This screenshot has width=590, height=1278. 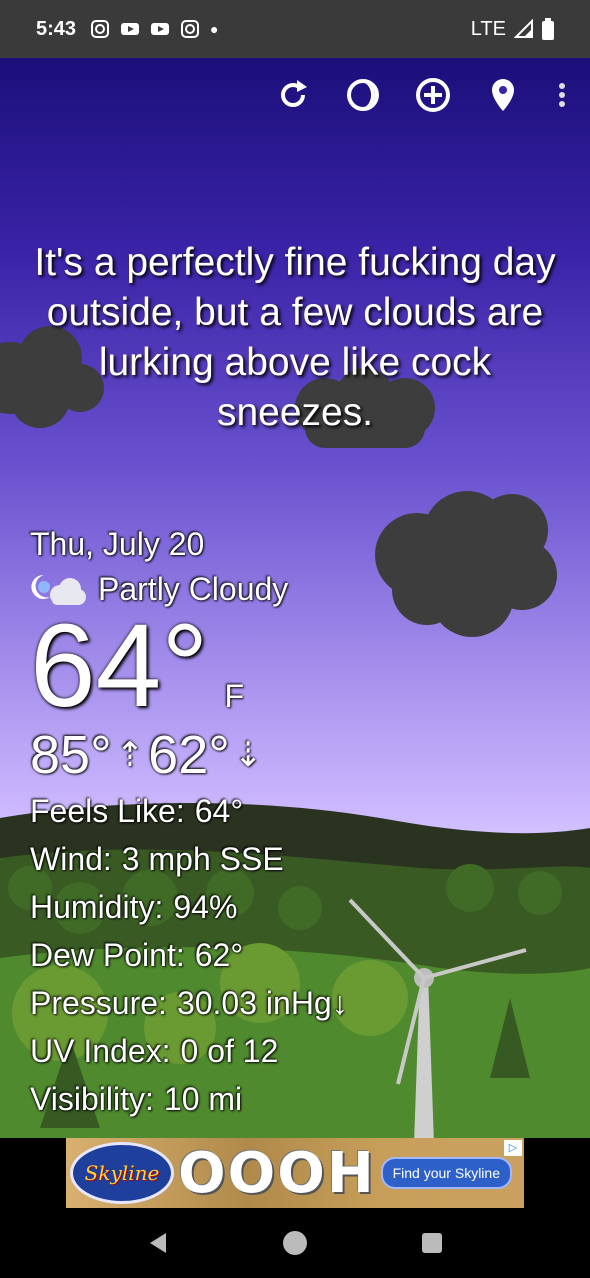 I want to click on detail-row-wind: Wind: 3 mph SSE, so click(x=189, y=859).